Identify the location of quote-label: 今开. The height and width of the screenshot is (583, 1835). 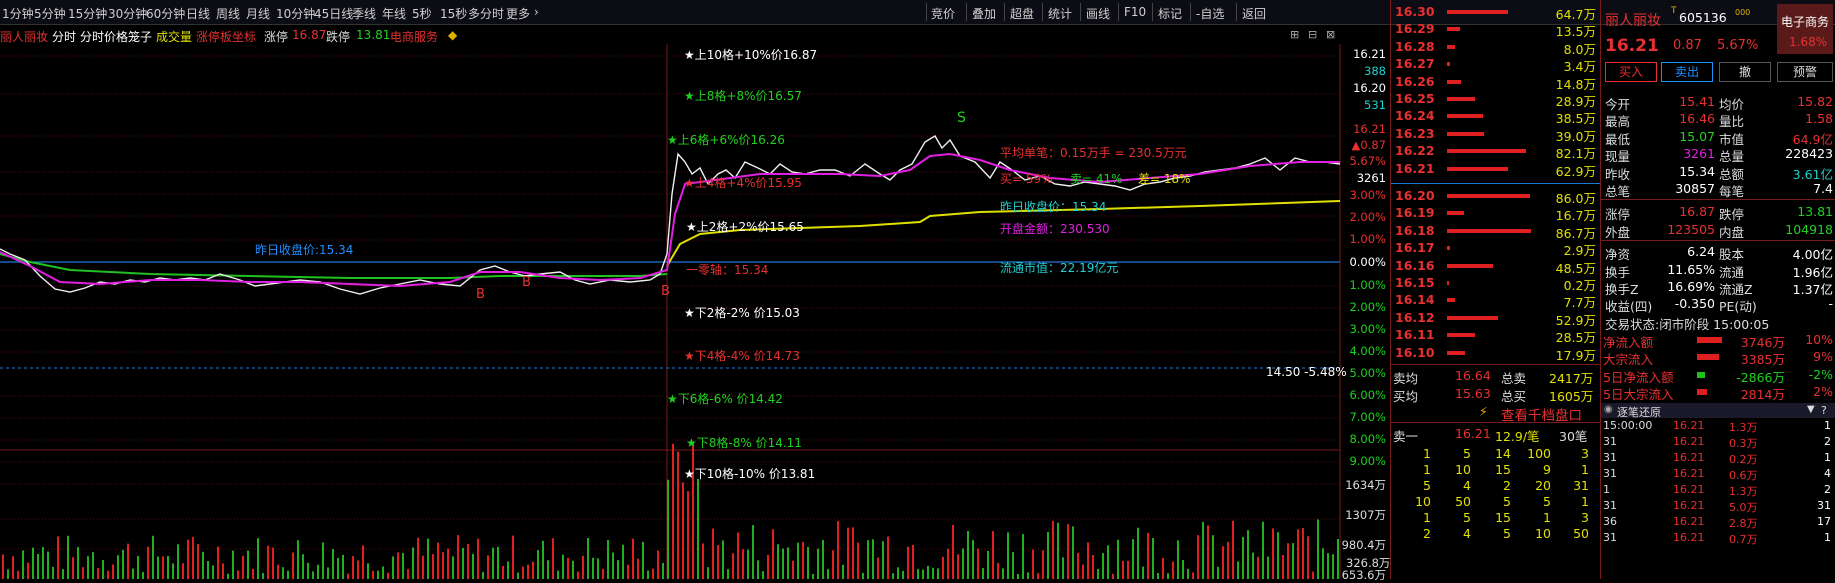
(1618, 104).